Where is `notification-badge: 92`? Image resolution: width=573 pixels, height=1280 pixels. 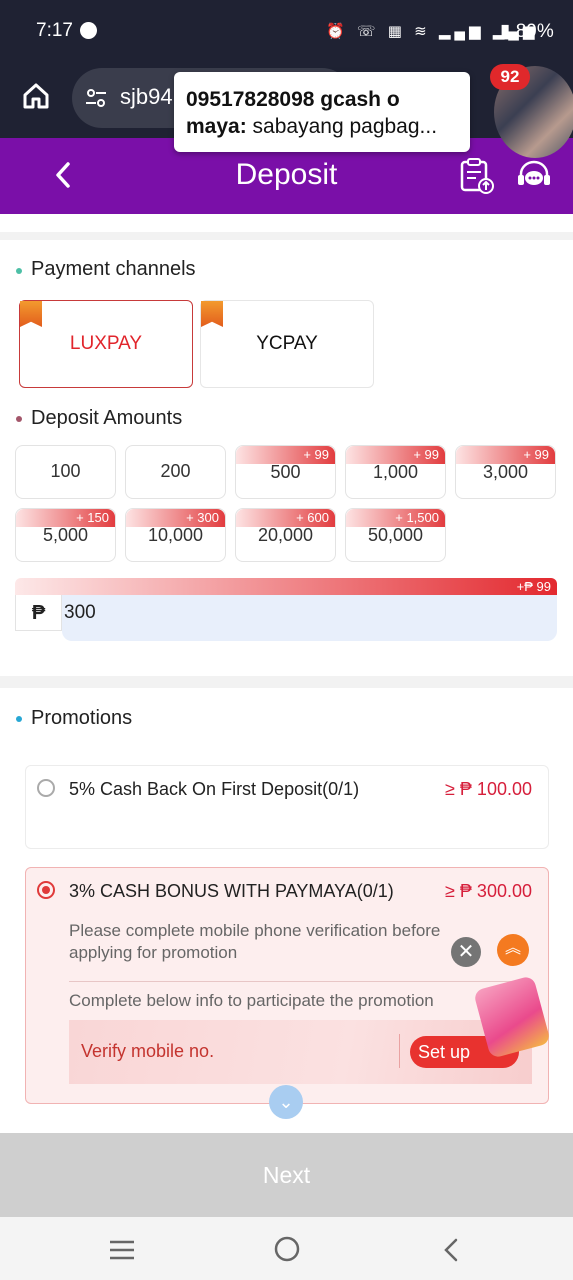 notification-badge: 92 is located at coordinates (510, 77).